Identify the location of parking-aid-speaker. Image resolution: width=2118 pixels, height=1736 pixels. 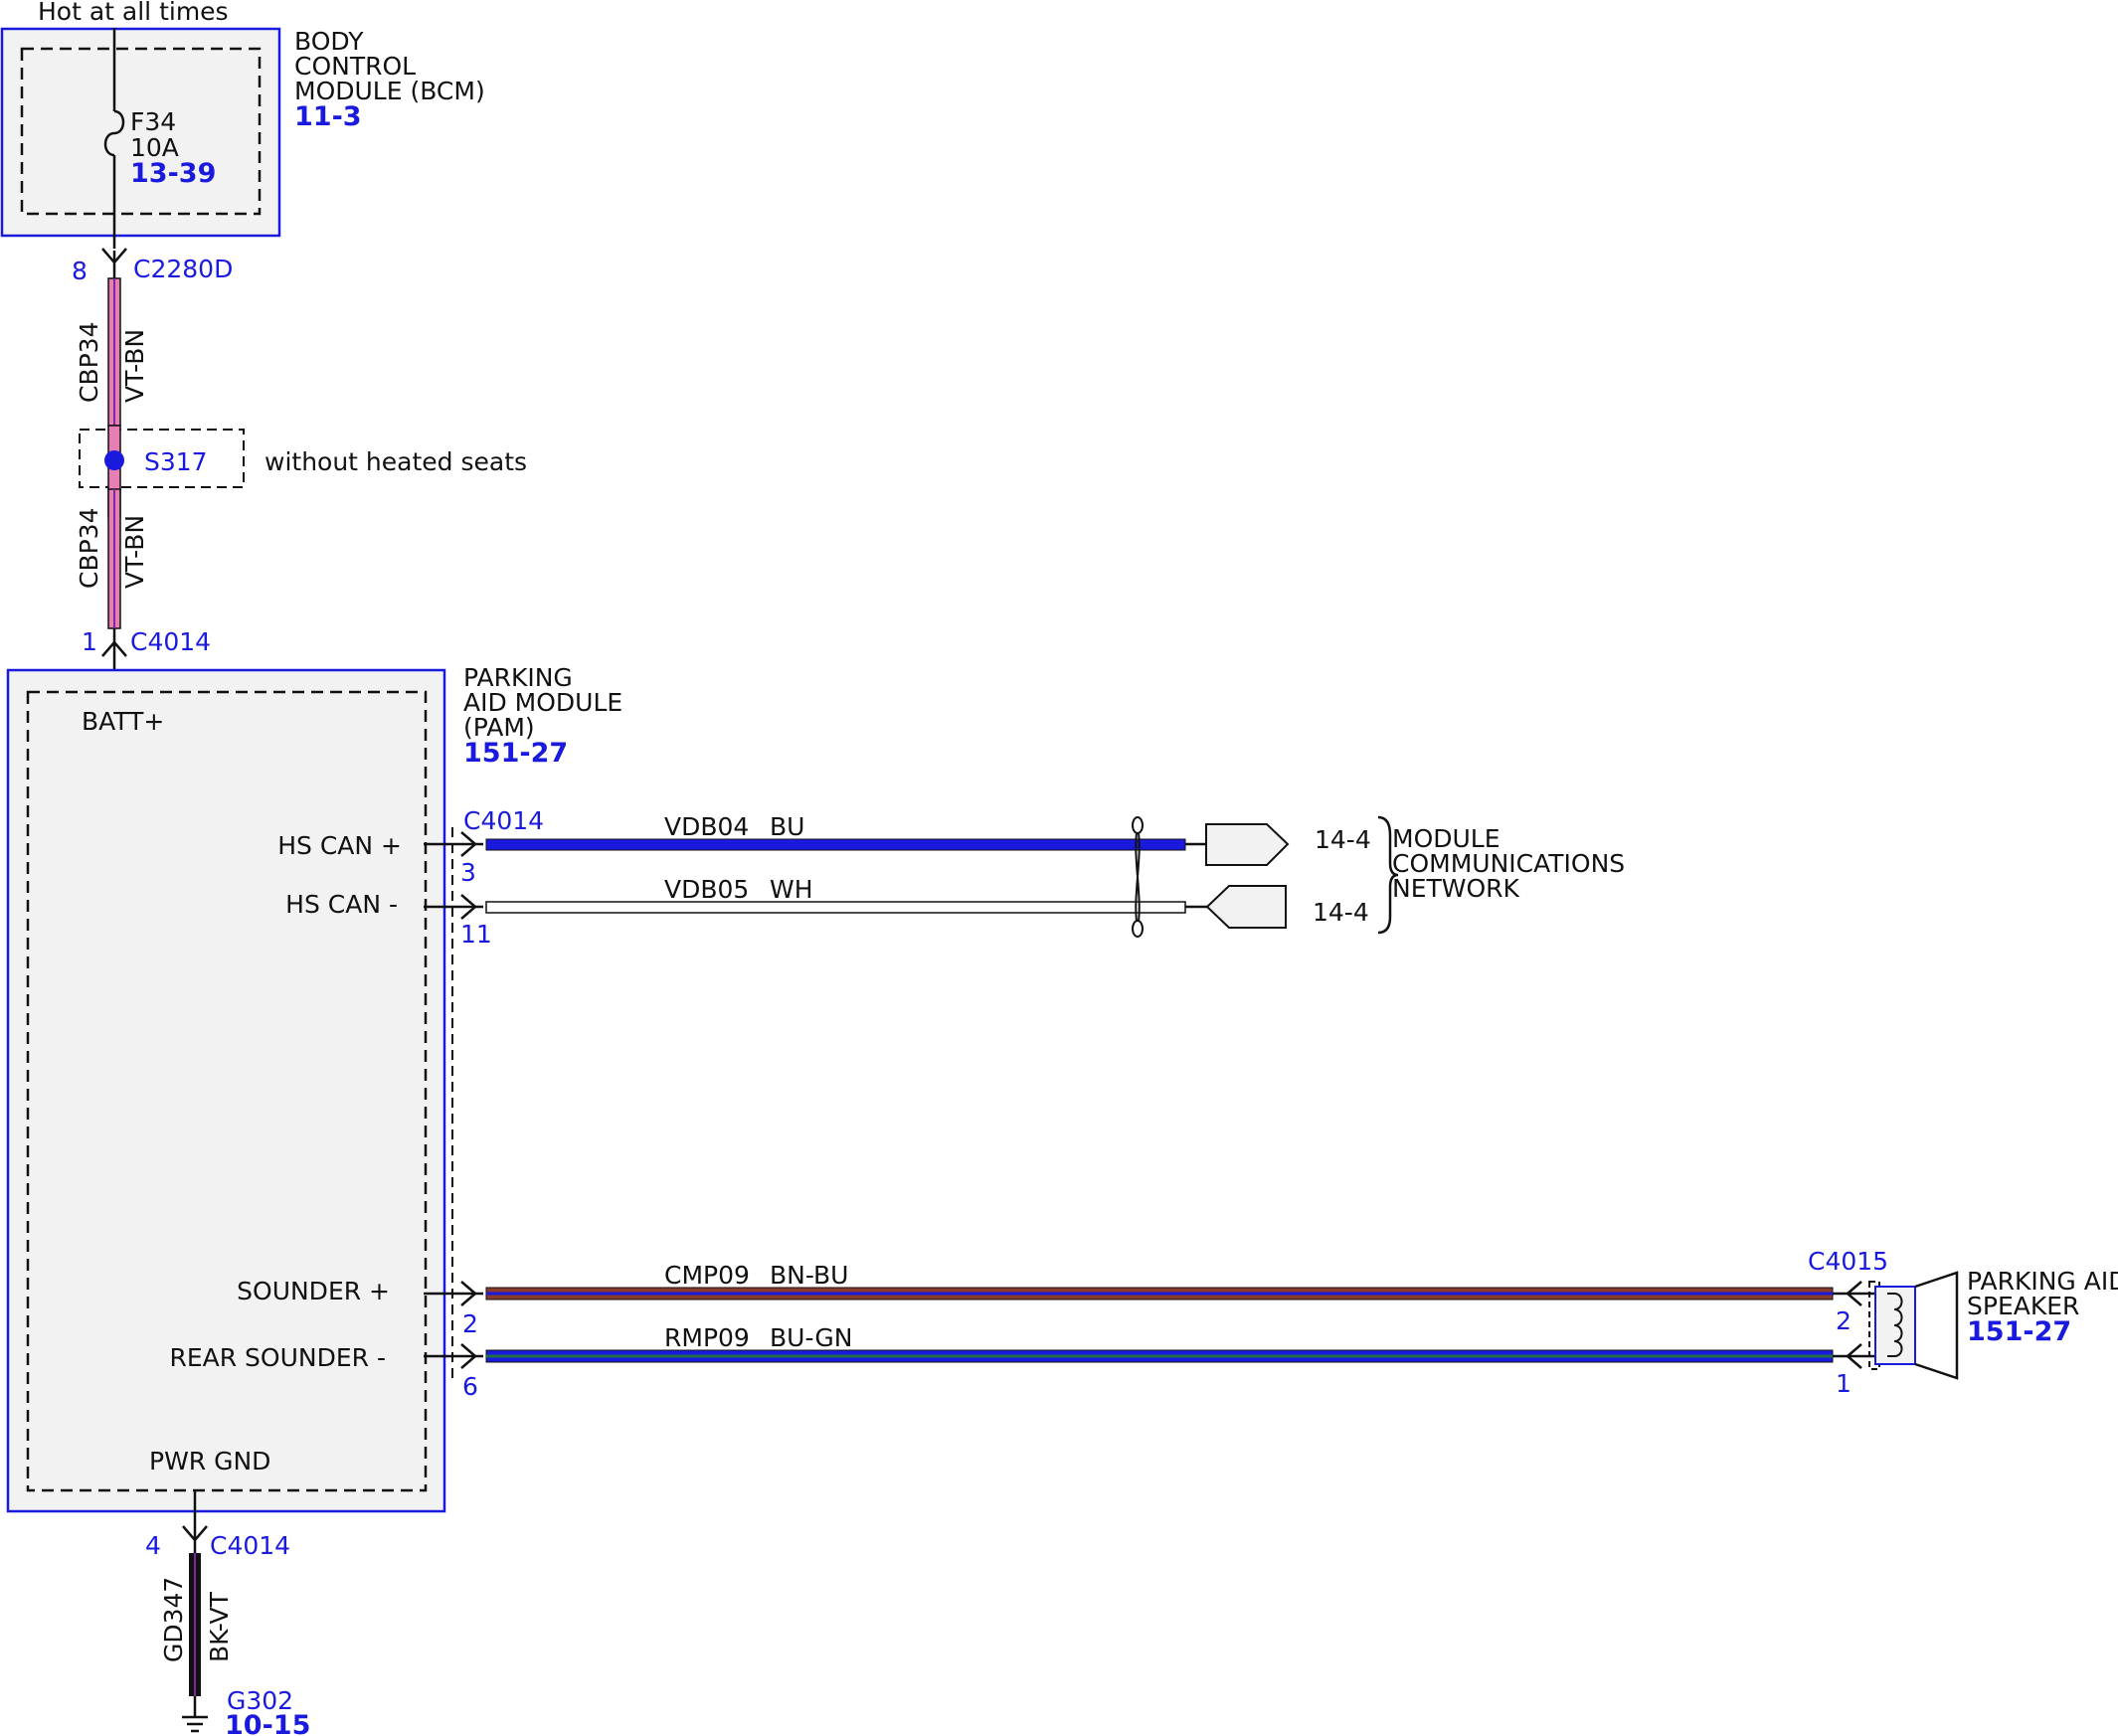
(1914, 1326).